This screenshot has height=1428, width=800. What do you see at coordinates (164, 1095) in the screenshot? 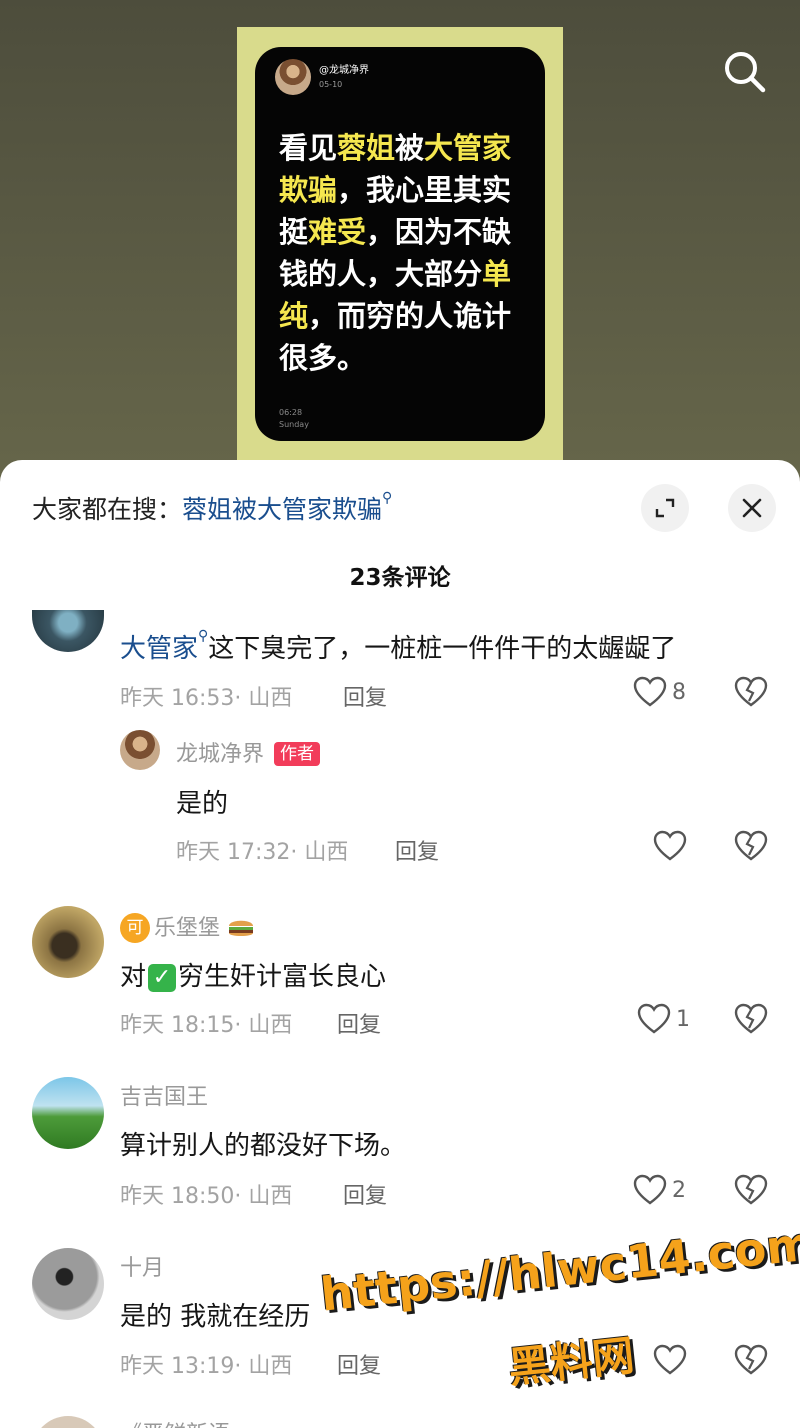
I see `comment-username: 吉吉国王` at bounding box center [164, 1095].